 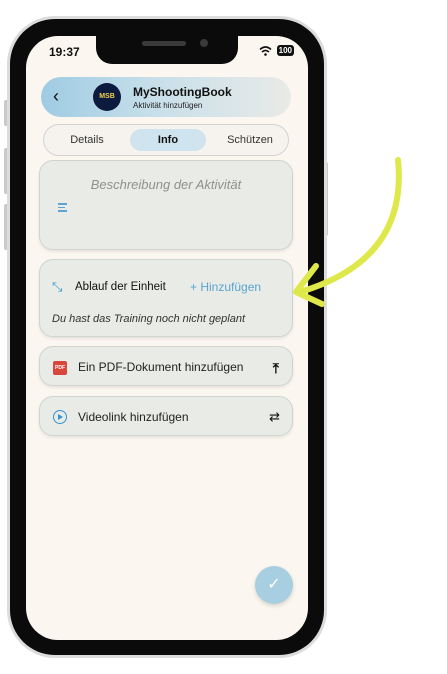 What do you see at coordinates (347, 232) in the screenshot?
I see `annotation-arrow` at bounding box center [347, 232].